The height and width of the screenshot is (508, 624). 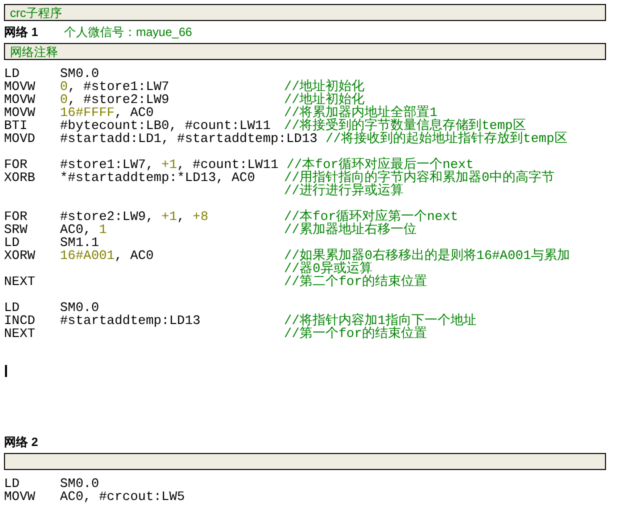 I want to click on network-comment-box, so click(x=305, y=461).